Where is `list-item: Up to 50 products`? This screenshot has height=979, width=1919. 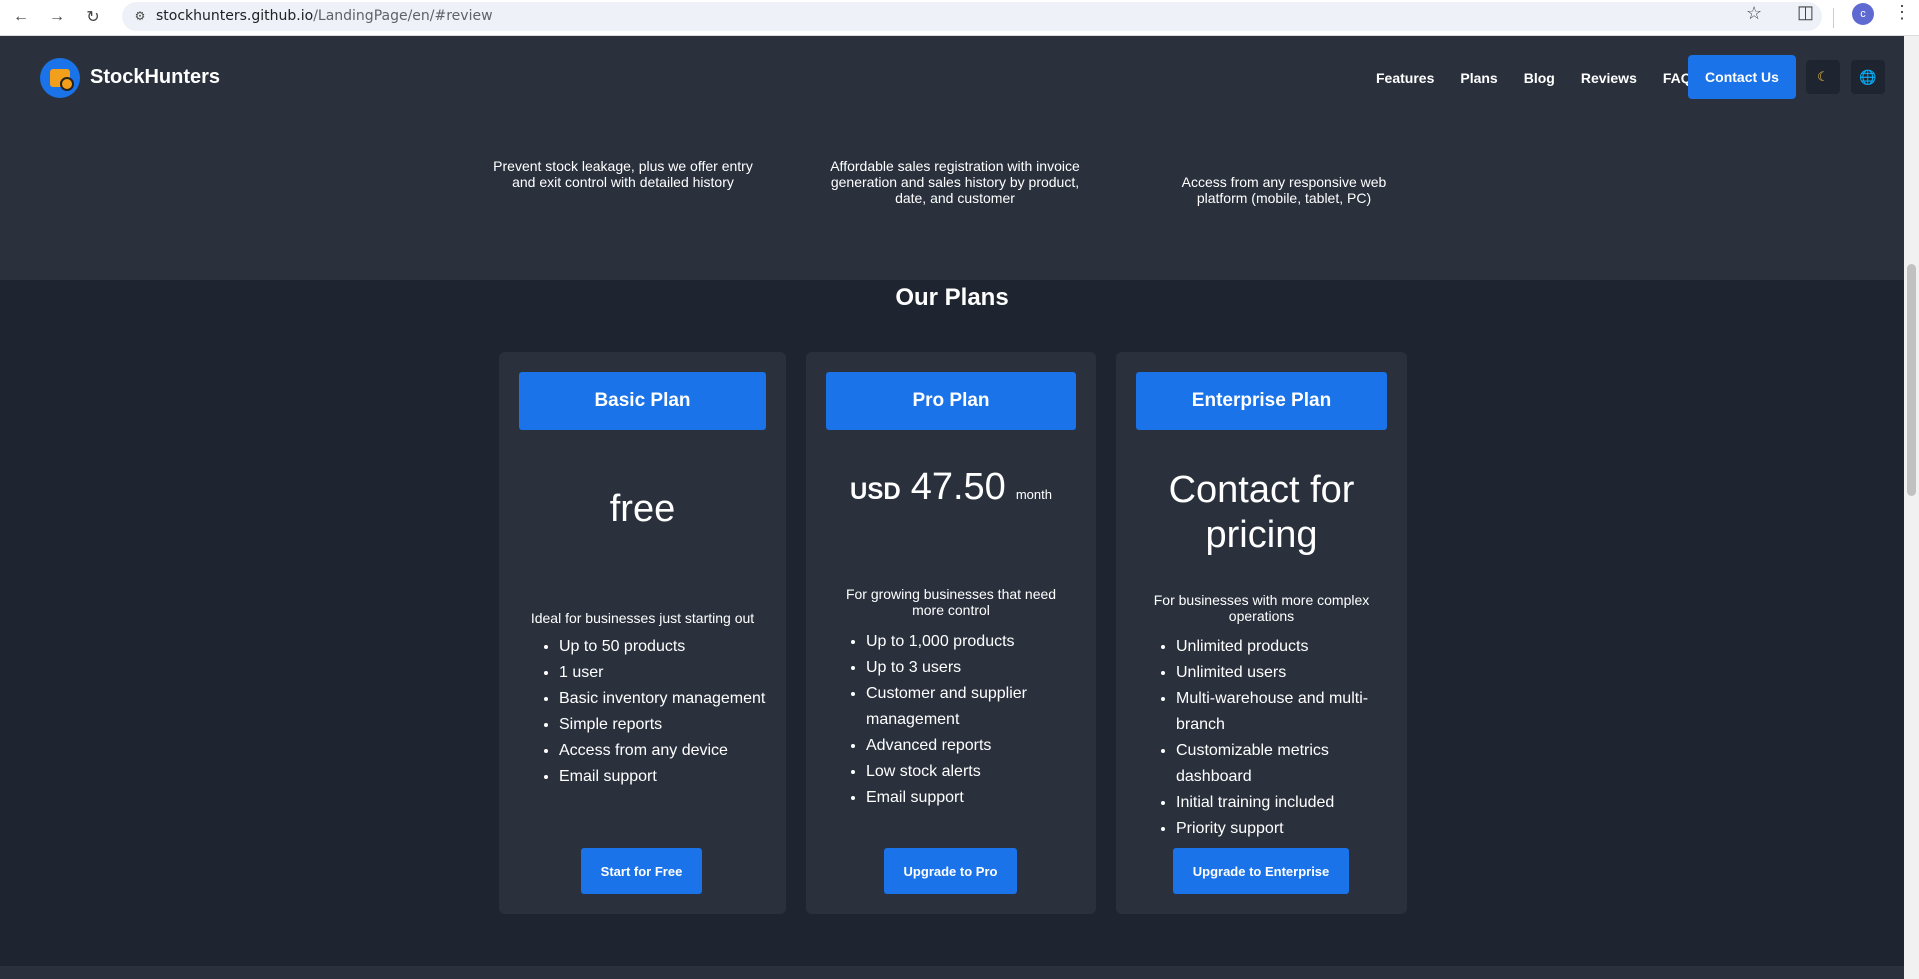 list-item: Up to 50 products is located at coordinates (669, 647).